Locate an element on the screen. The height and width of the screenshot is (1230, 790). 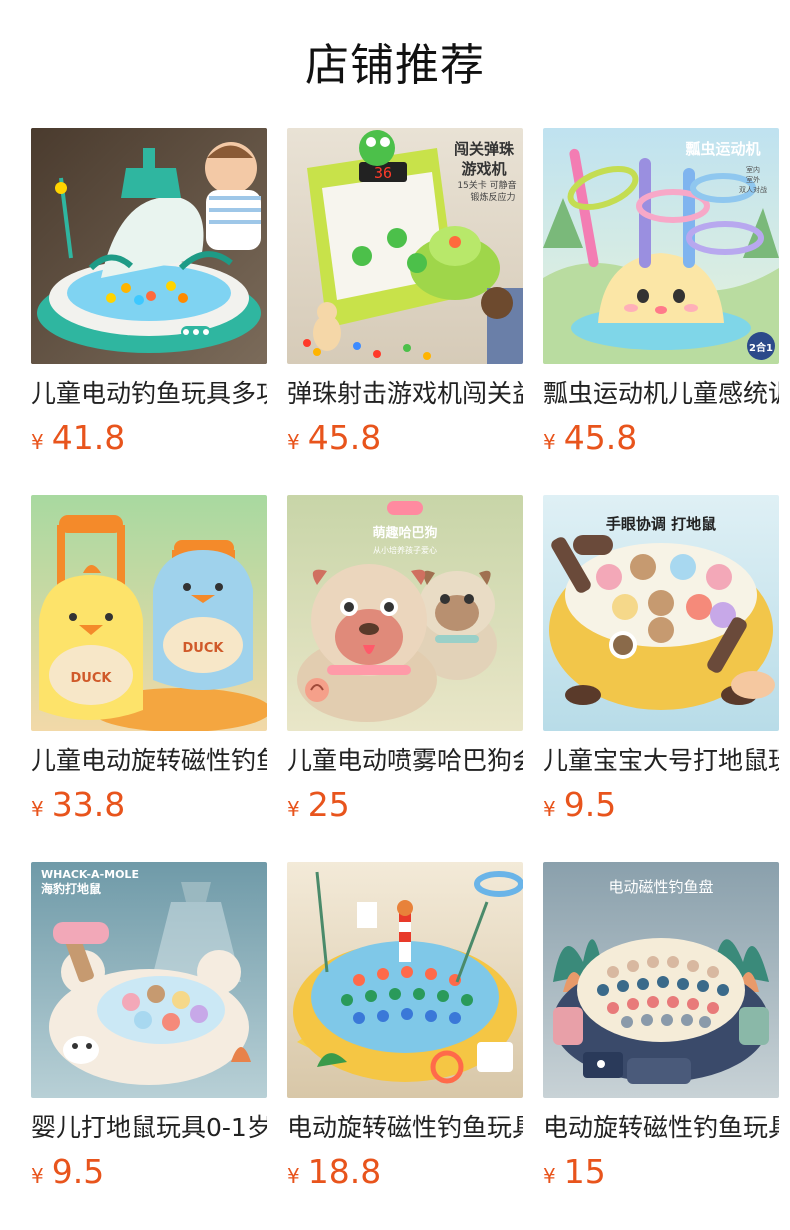
fishing-game-yellow-image is located at coordinates (405, 980).